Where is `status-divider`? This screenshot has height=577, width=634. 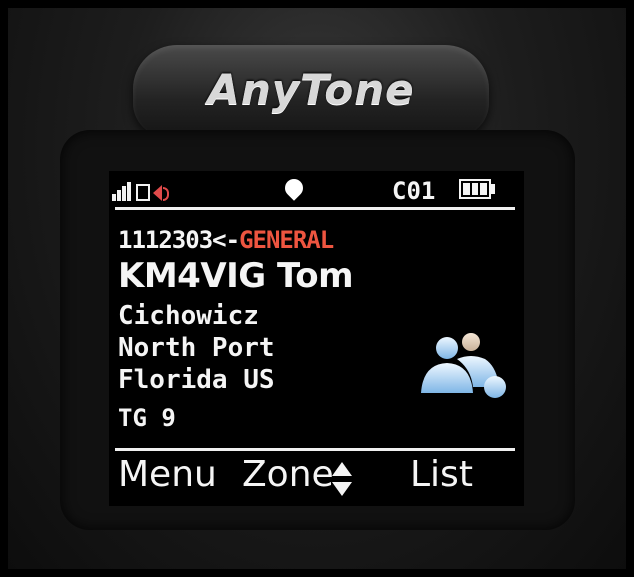 status-divider is located at coordinates (315, 208).